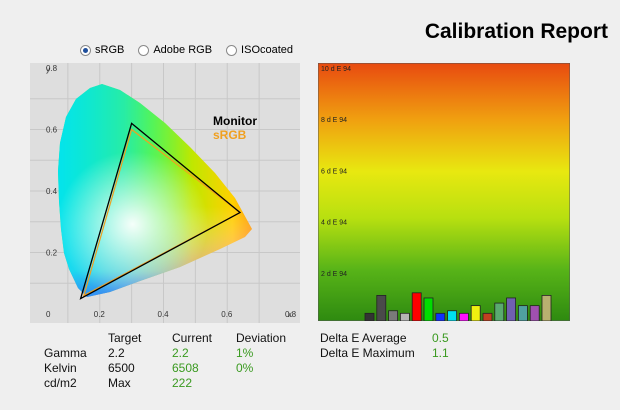  What do you see at coordinates (116, 353) in the screenshot?
I see `row-target: 2.2` at bounding box center [116, 353].